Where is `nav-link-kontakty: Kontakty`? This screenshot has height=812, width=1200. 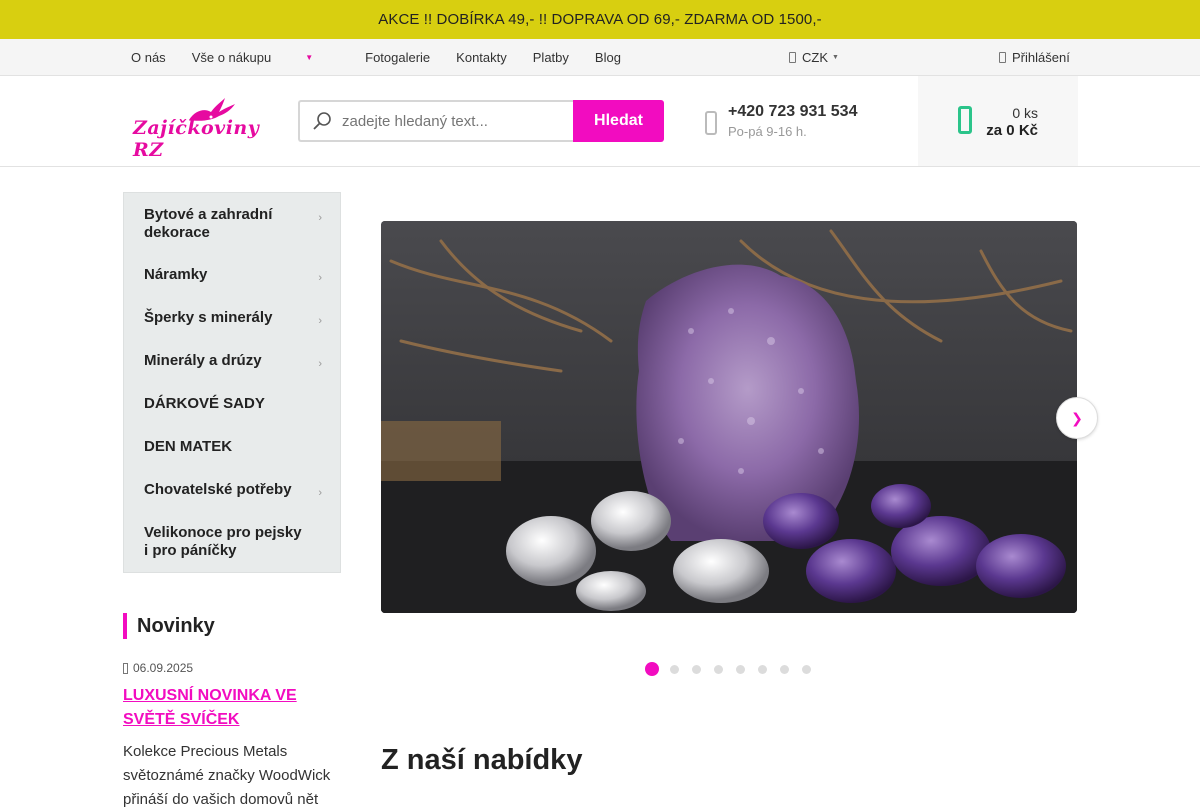 nav-link-kontakty: Kontakty is located at coordinates (481, 57).